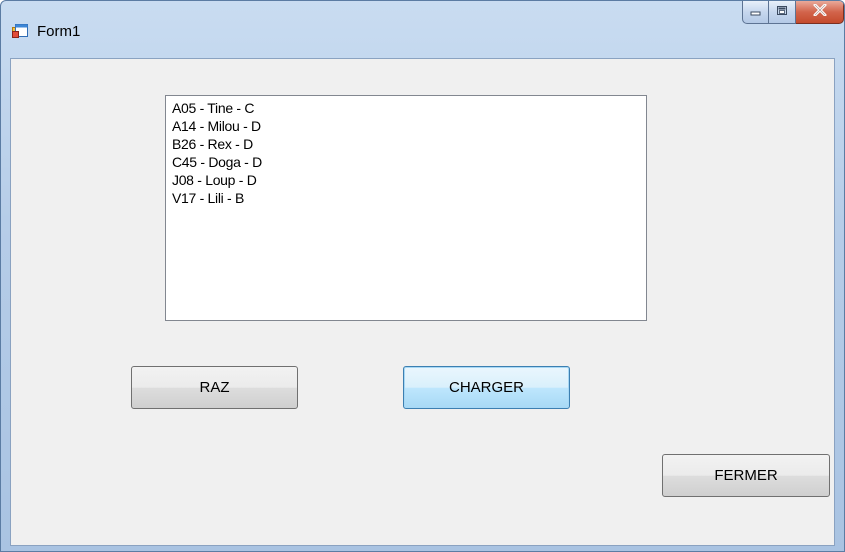  I want to click on window-title: Form1, so click(59, 31).